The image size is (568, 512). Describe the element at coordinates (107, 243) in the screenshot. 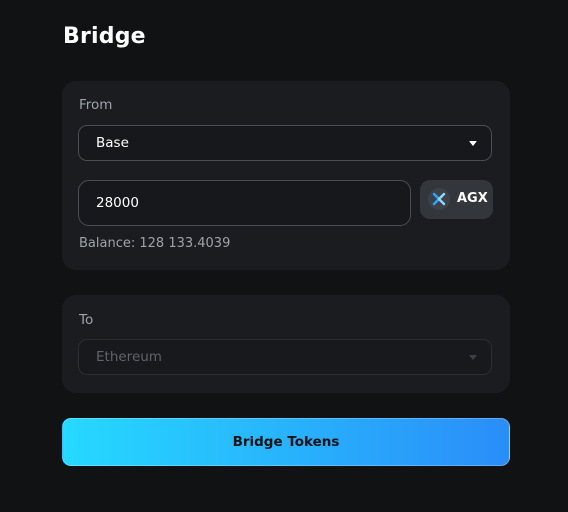

I see `balance-label: Balance:` at that location.